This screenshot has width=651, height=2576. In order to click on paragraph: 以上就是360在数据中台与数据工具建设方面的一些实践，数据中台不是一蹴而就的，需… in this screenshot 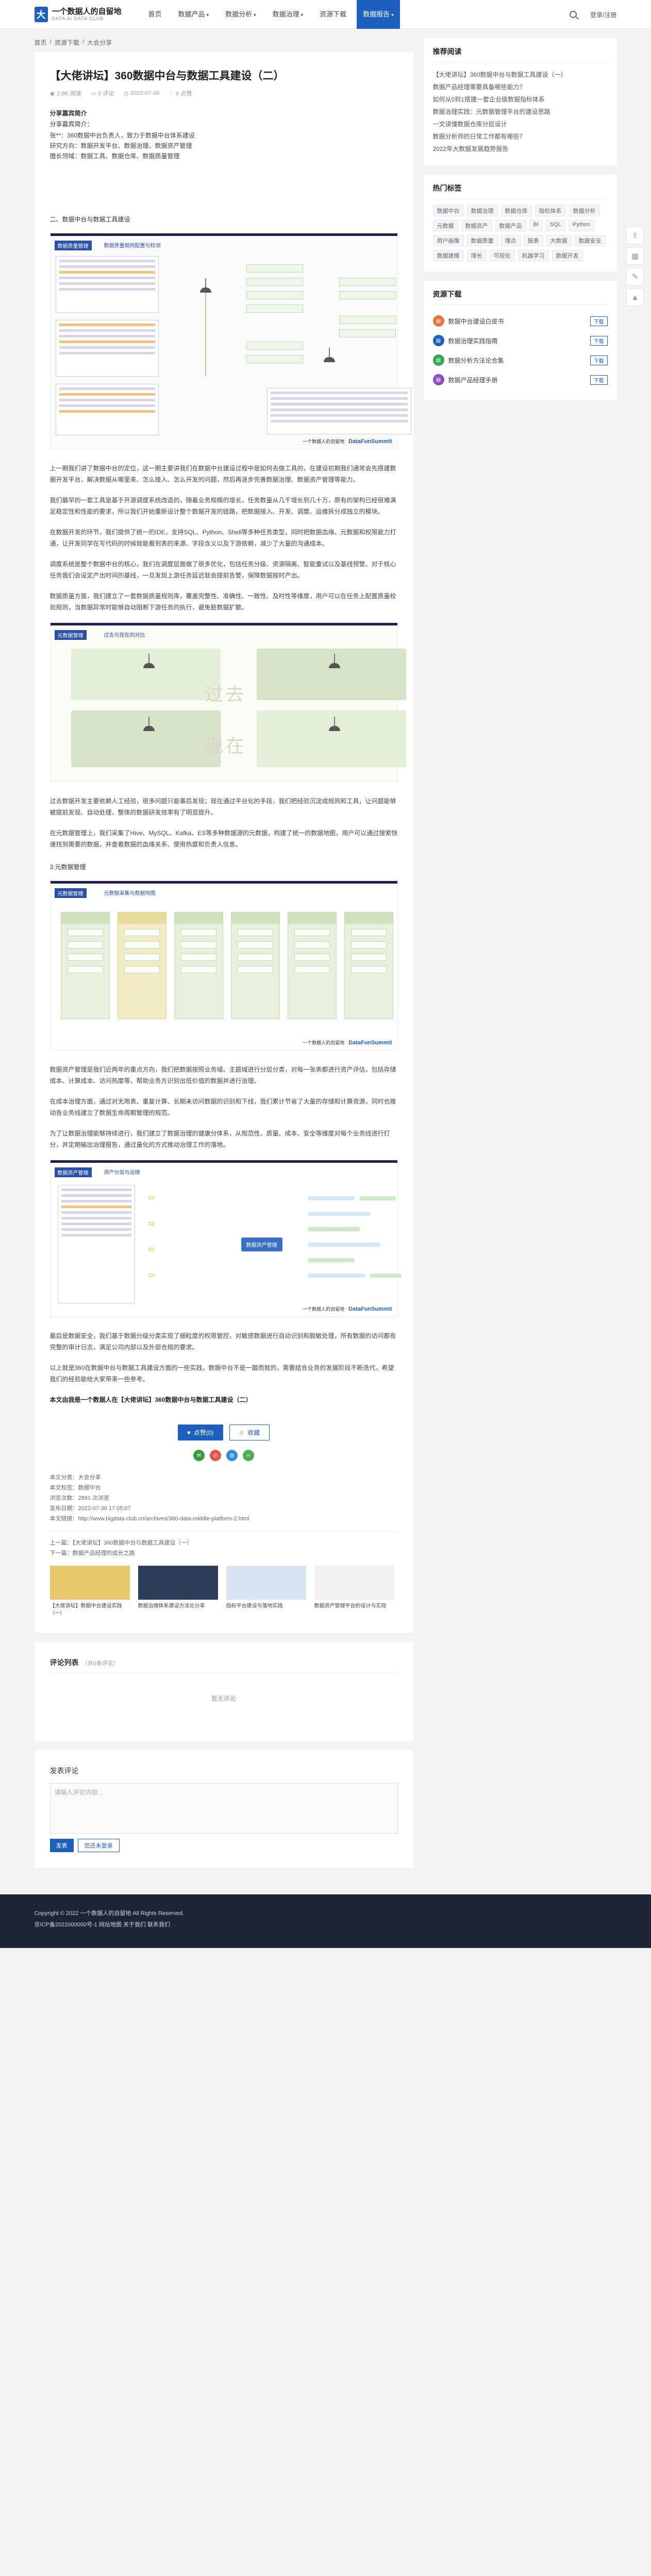, I will do `click(222, 1373)`.